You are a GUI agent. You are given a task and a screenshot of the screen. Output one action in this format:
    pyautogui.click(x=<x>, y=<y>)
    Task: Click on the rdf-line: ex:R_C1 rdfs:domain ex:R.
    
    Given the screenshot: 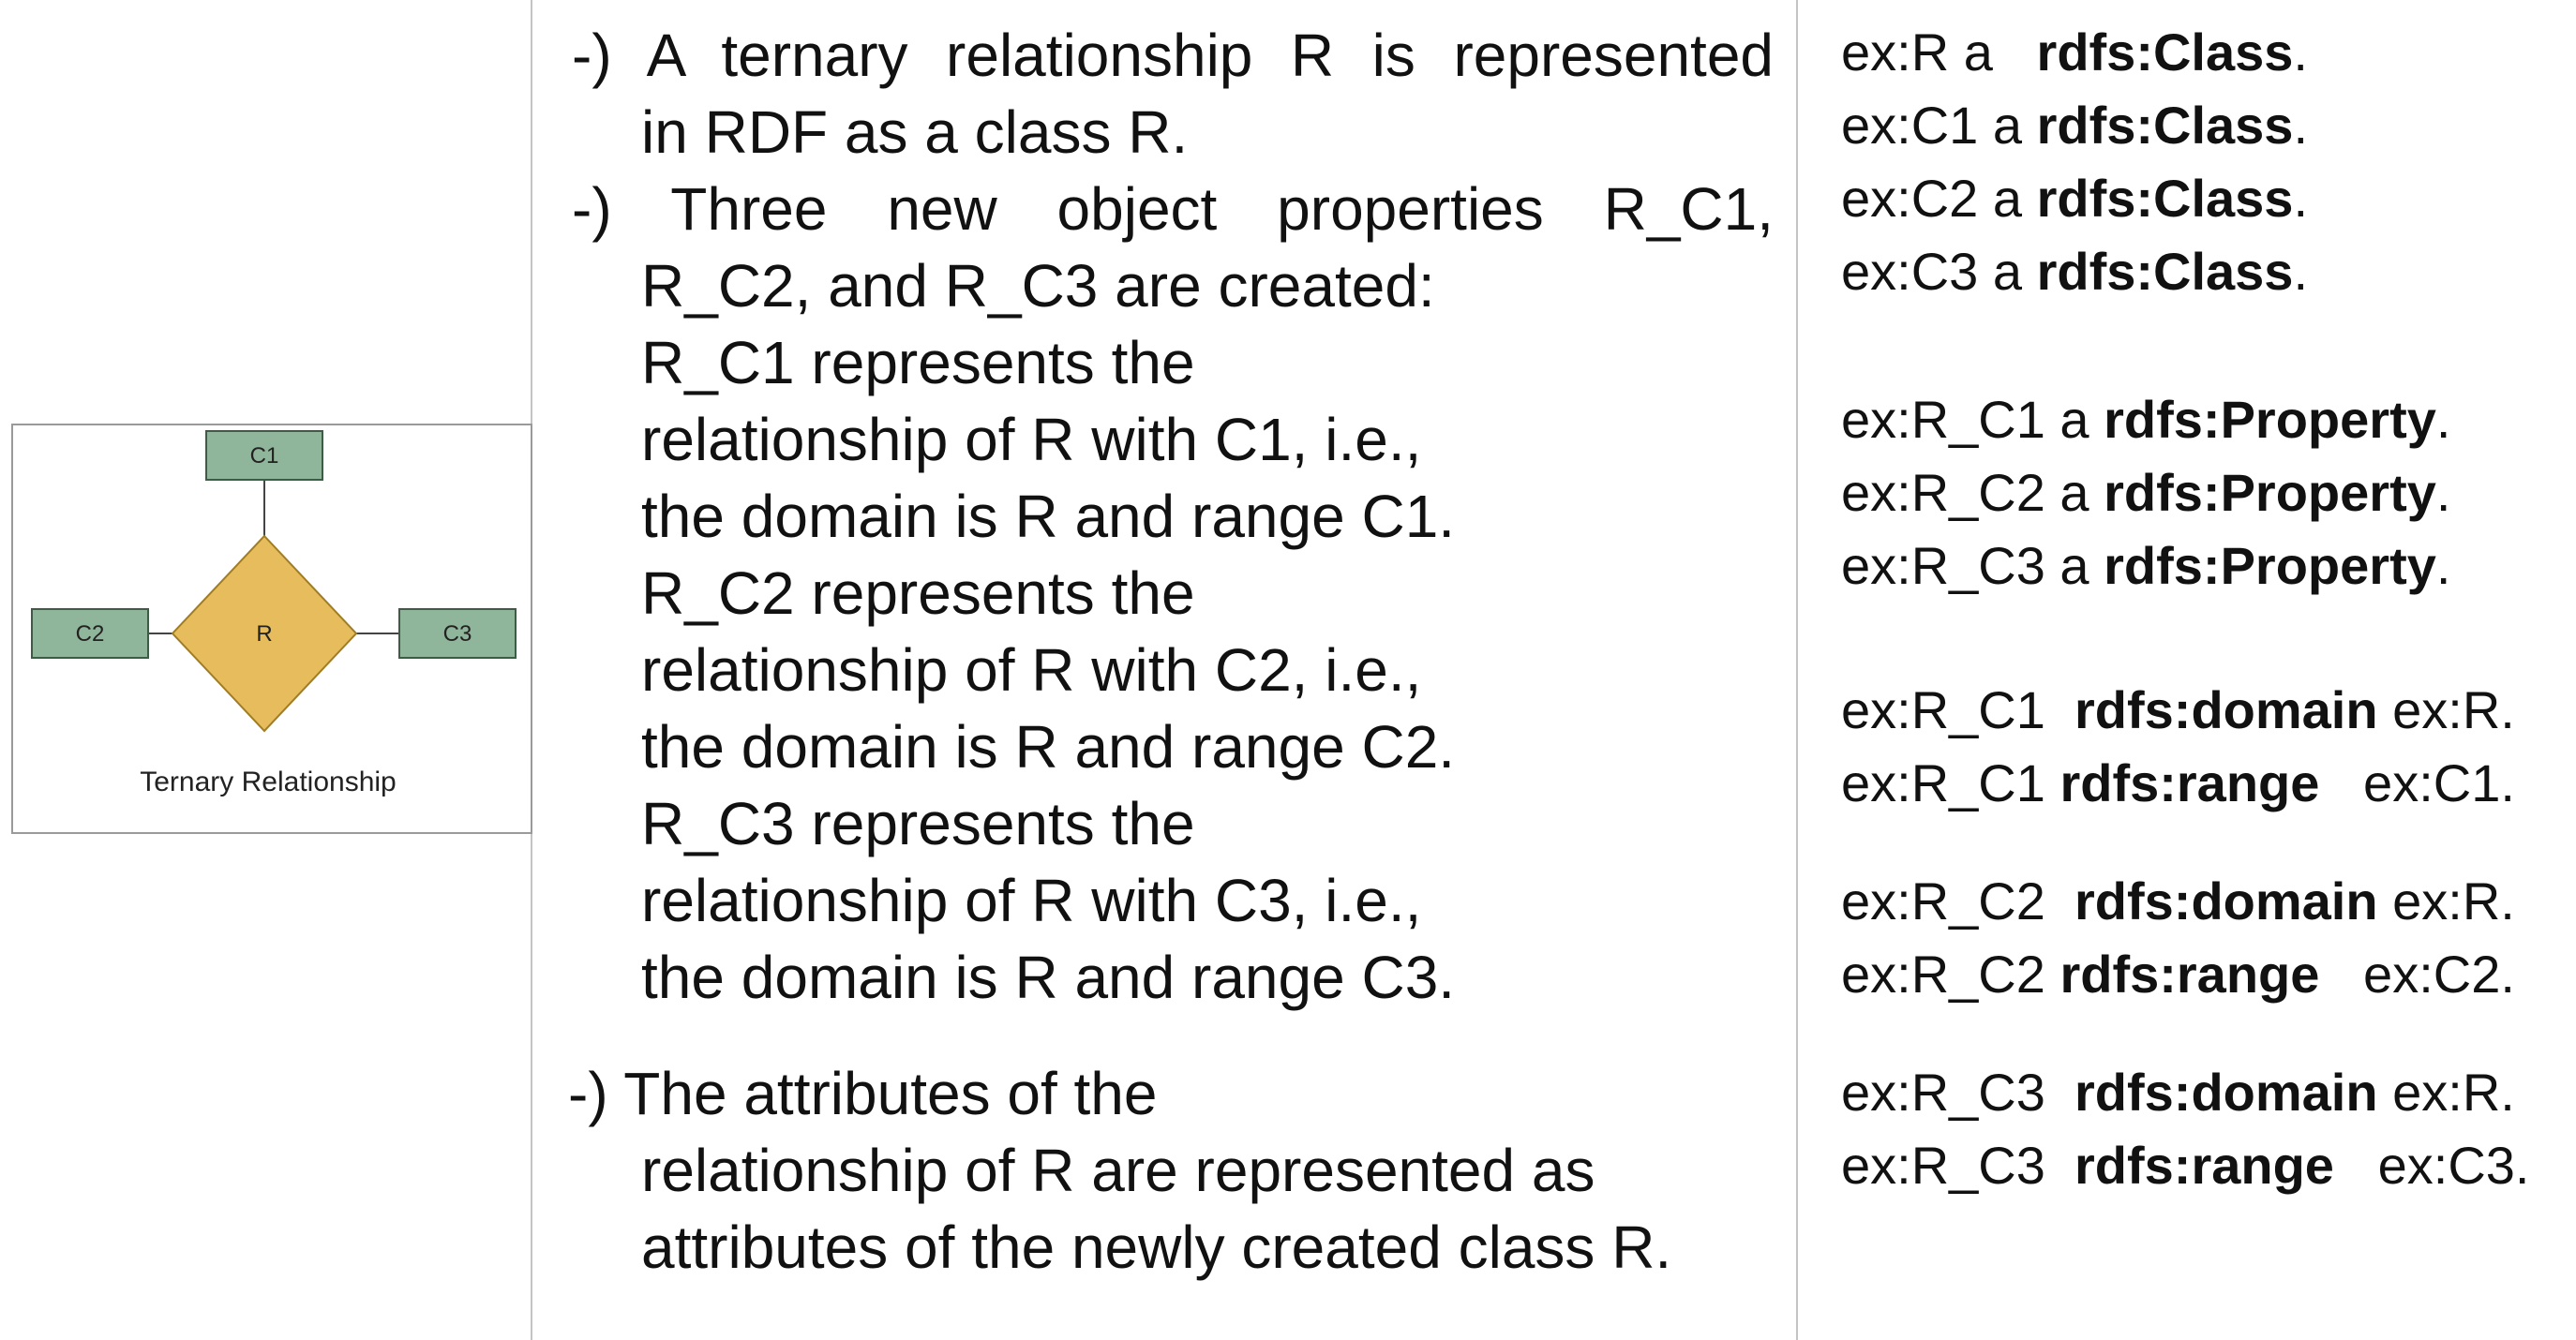 What is the action you would take?
    pyautogui.click(x=2178, y=711)
    